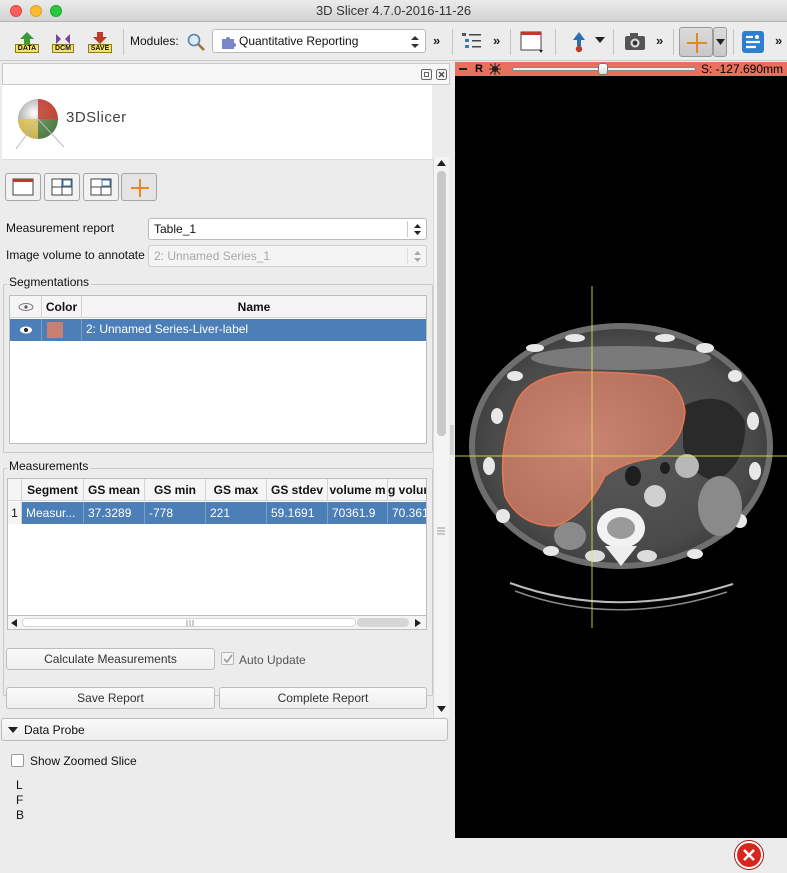 This screenshot has height=873, width=787. Describe the element at coordinates (749, 855) in the screenshot. I see `error-log-button` at that location.